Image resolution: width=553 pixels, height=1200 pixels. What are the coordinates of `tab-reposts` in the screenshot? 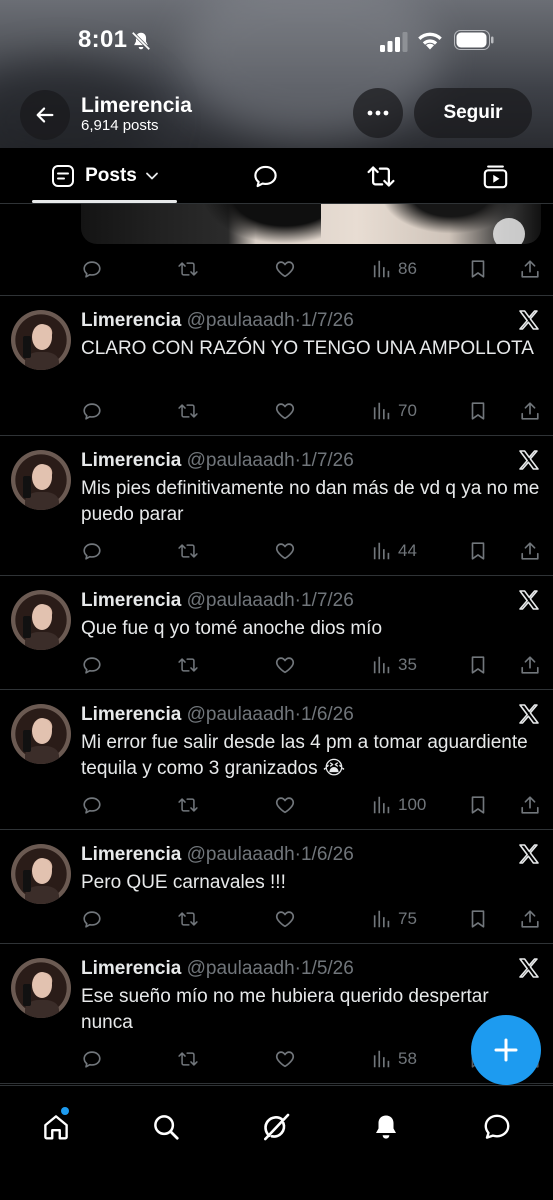 It's located at (381, 176).